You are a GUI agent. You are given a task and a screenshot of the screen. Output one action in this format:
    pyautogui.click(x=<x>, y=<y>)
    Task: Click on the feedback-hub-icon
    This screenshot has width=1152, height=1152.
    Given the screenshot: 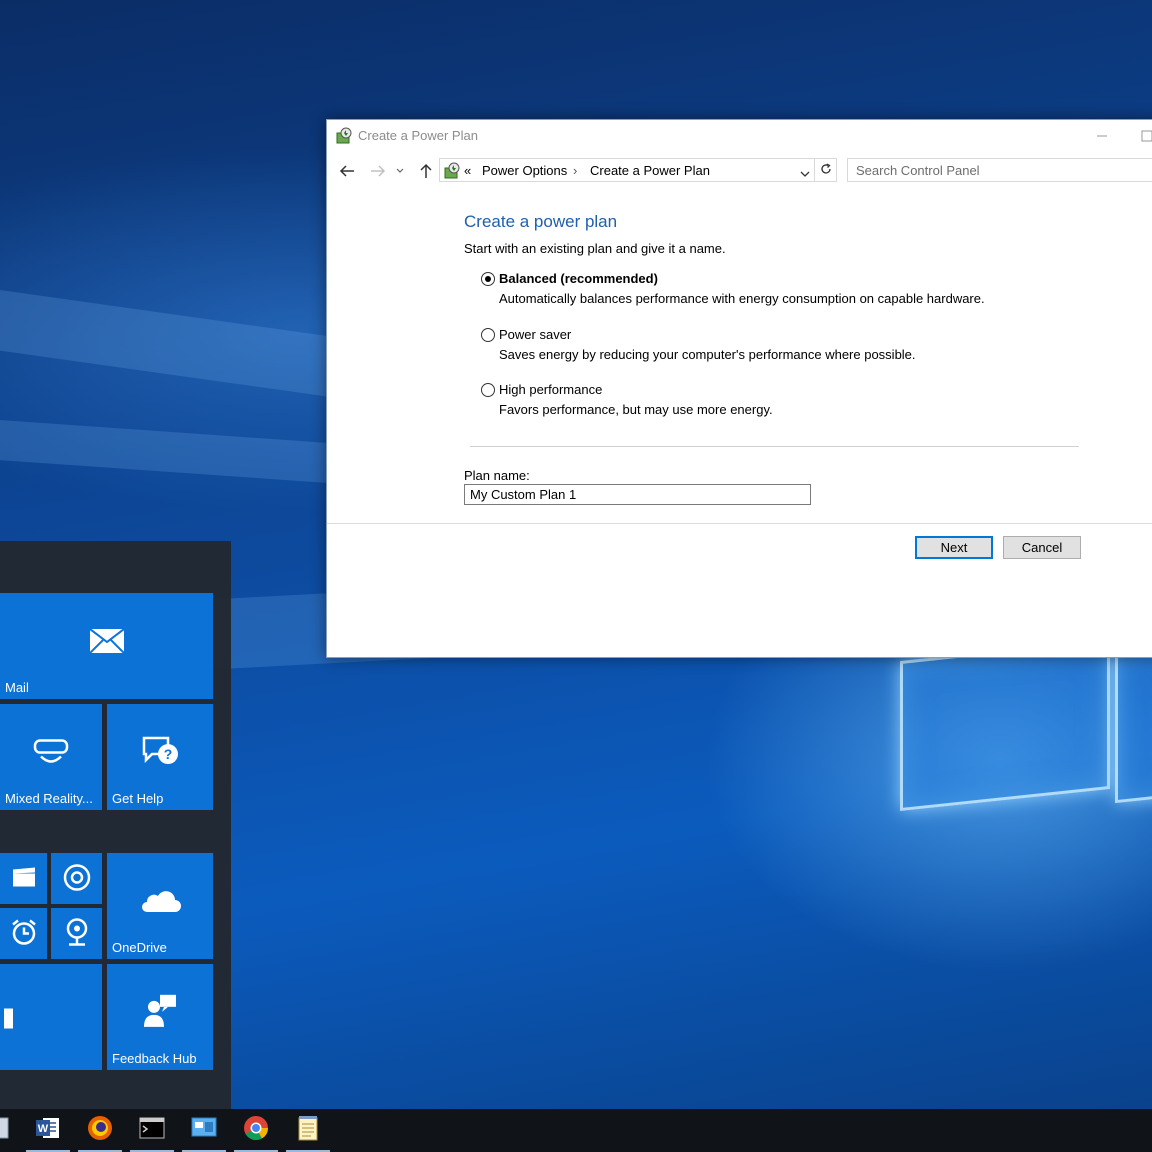 What is the action you would take?
    pyautogui.click(x=160, y=1012)
    